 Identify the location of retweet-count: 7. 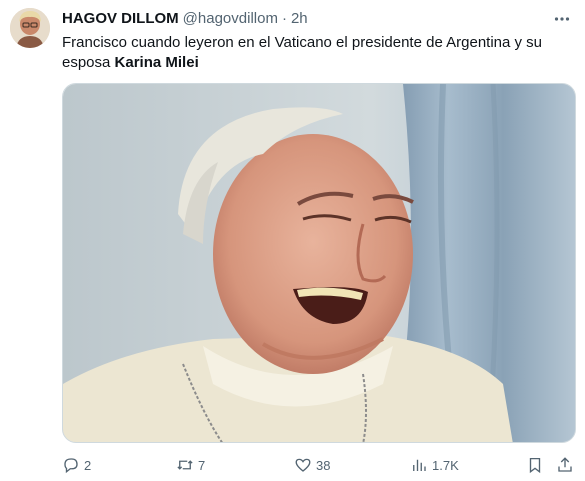
(202, 465).